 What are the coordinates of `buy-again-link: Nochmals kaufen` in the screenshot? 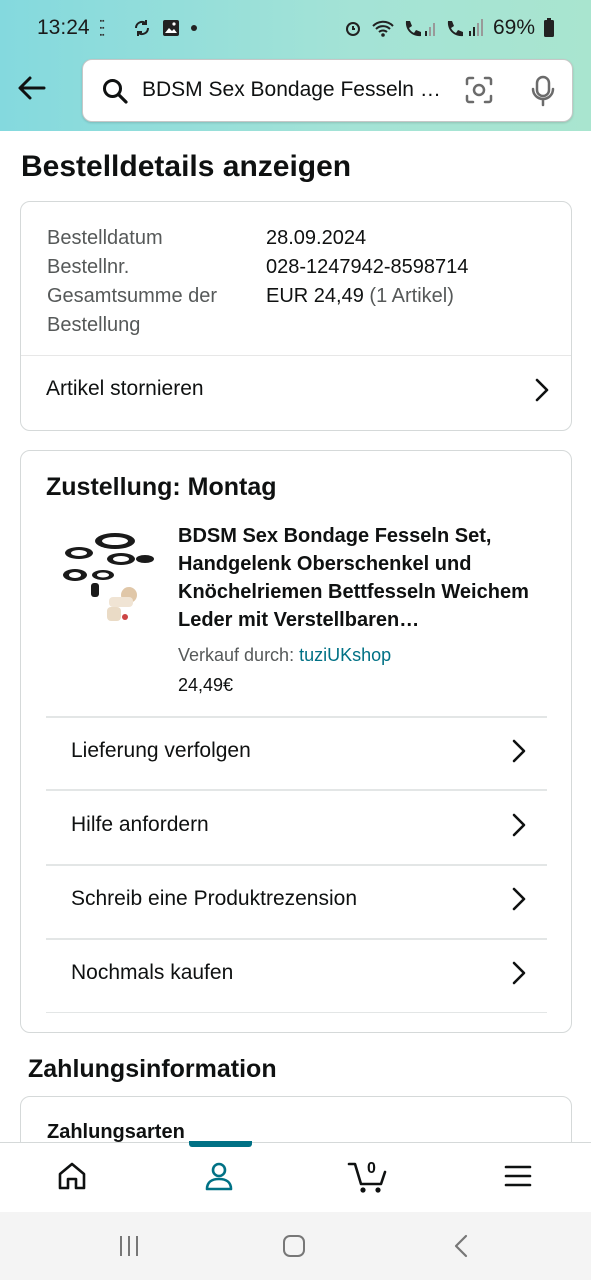 It's located at (152, 973).